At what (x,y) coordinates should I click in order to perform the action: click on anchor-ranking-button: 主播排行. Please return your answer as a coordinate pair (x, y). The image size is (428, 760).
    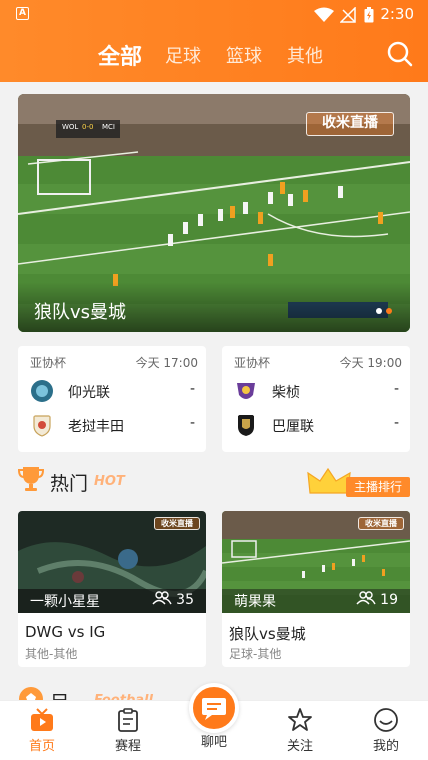
    Looking at the image, I should click on (358, 482).